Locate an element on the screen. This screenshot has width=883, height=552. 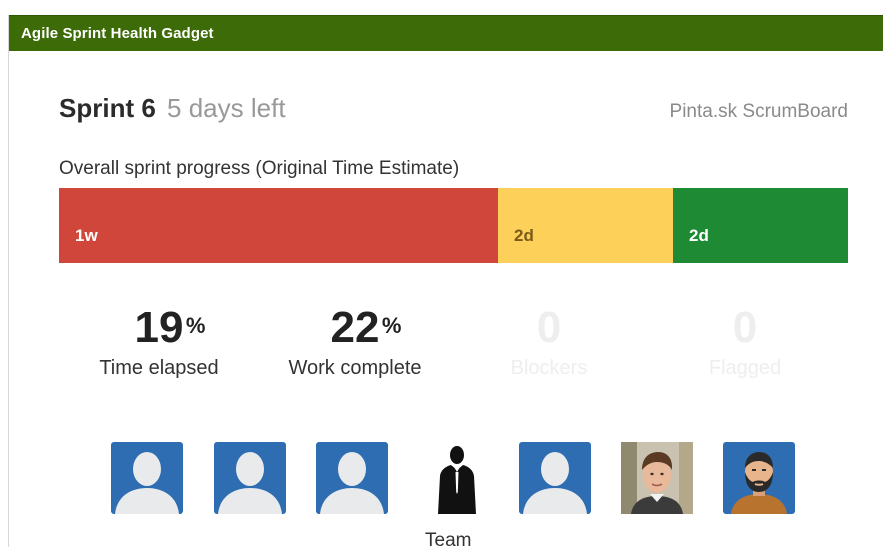
stat-time-elapsed-value: 19% is located at coordinates (170, 327).